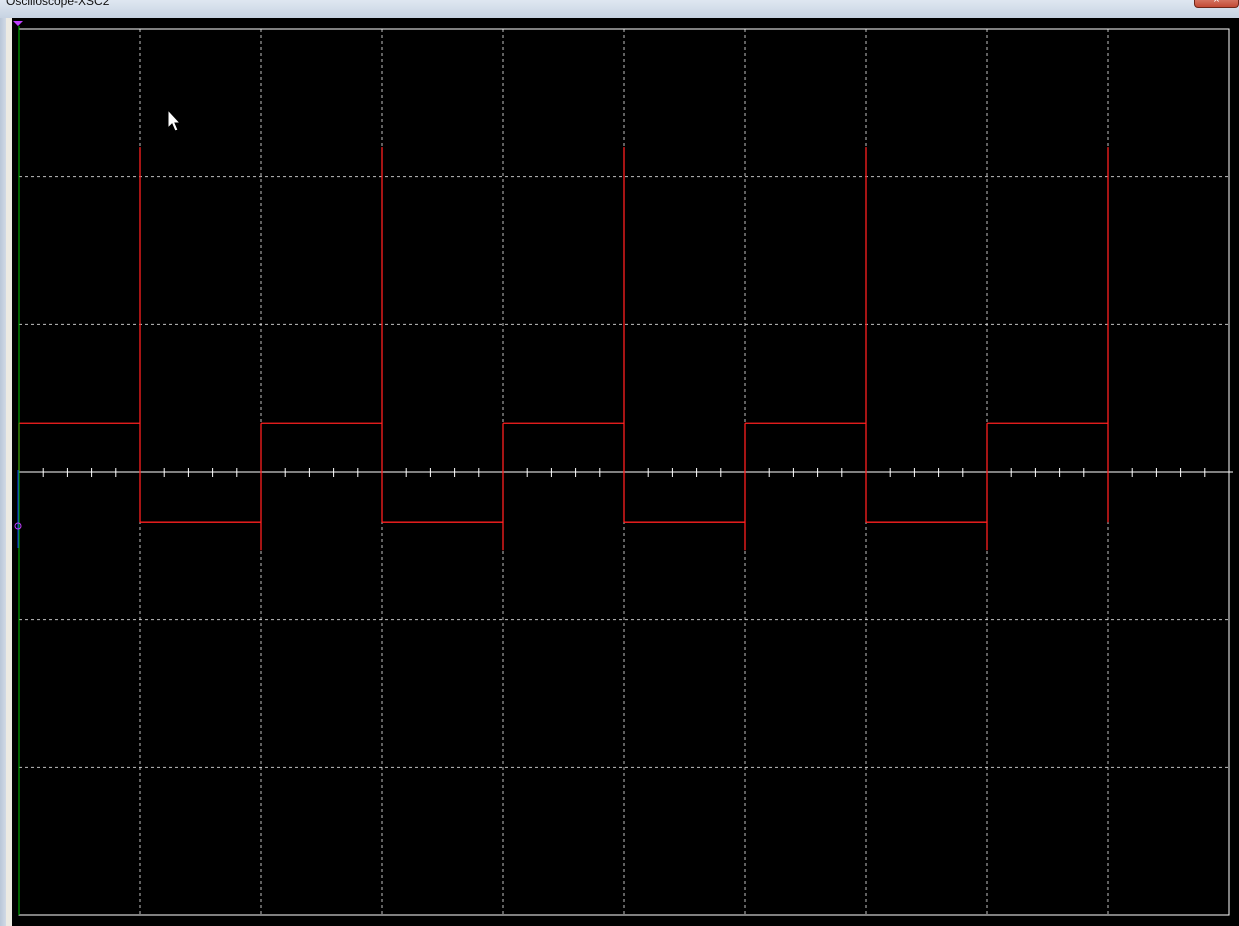 The image size is (1239, 926). What do you see at coordinates (18, 23) in the screenshot?
I see `trigger-marker-icon` at bounding box center [18, 23].